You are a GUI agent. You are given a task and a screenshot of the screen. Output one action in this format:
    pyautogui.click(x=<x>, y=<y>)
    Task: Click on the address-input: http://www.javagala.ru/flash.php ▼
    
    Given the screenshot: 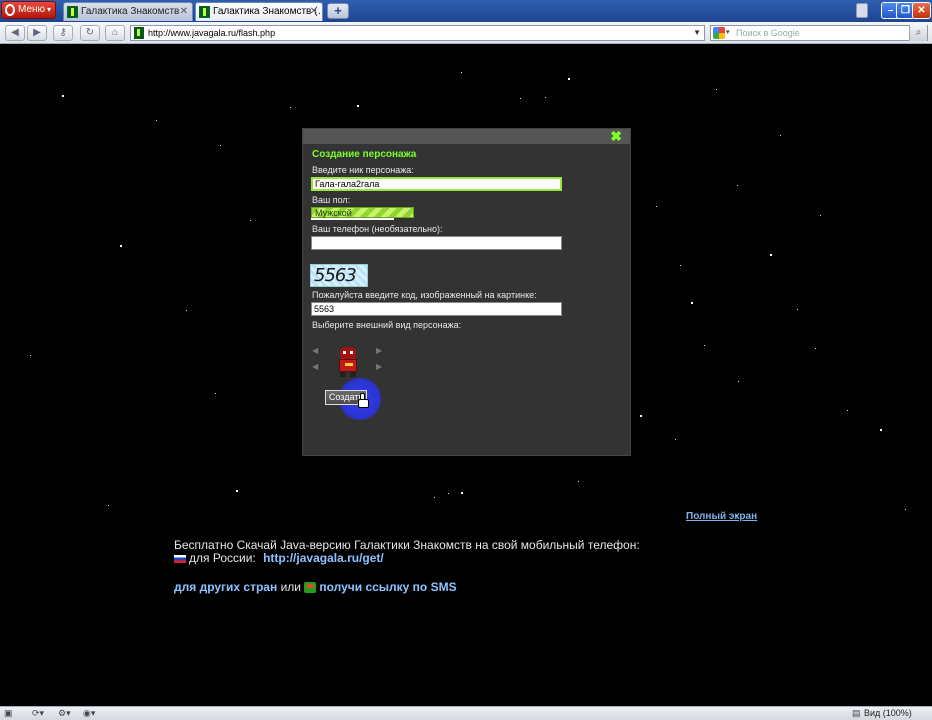 What is the action you would take?
    pyautogui.click(x=417, y=33)
    